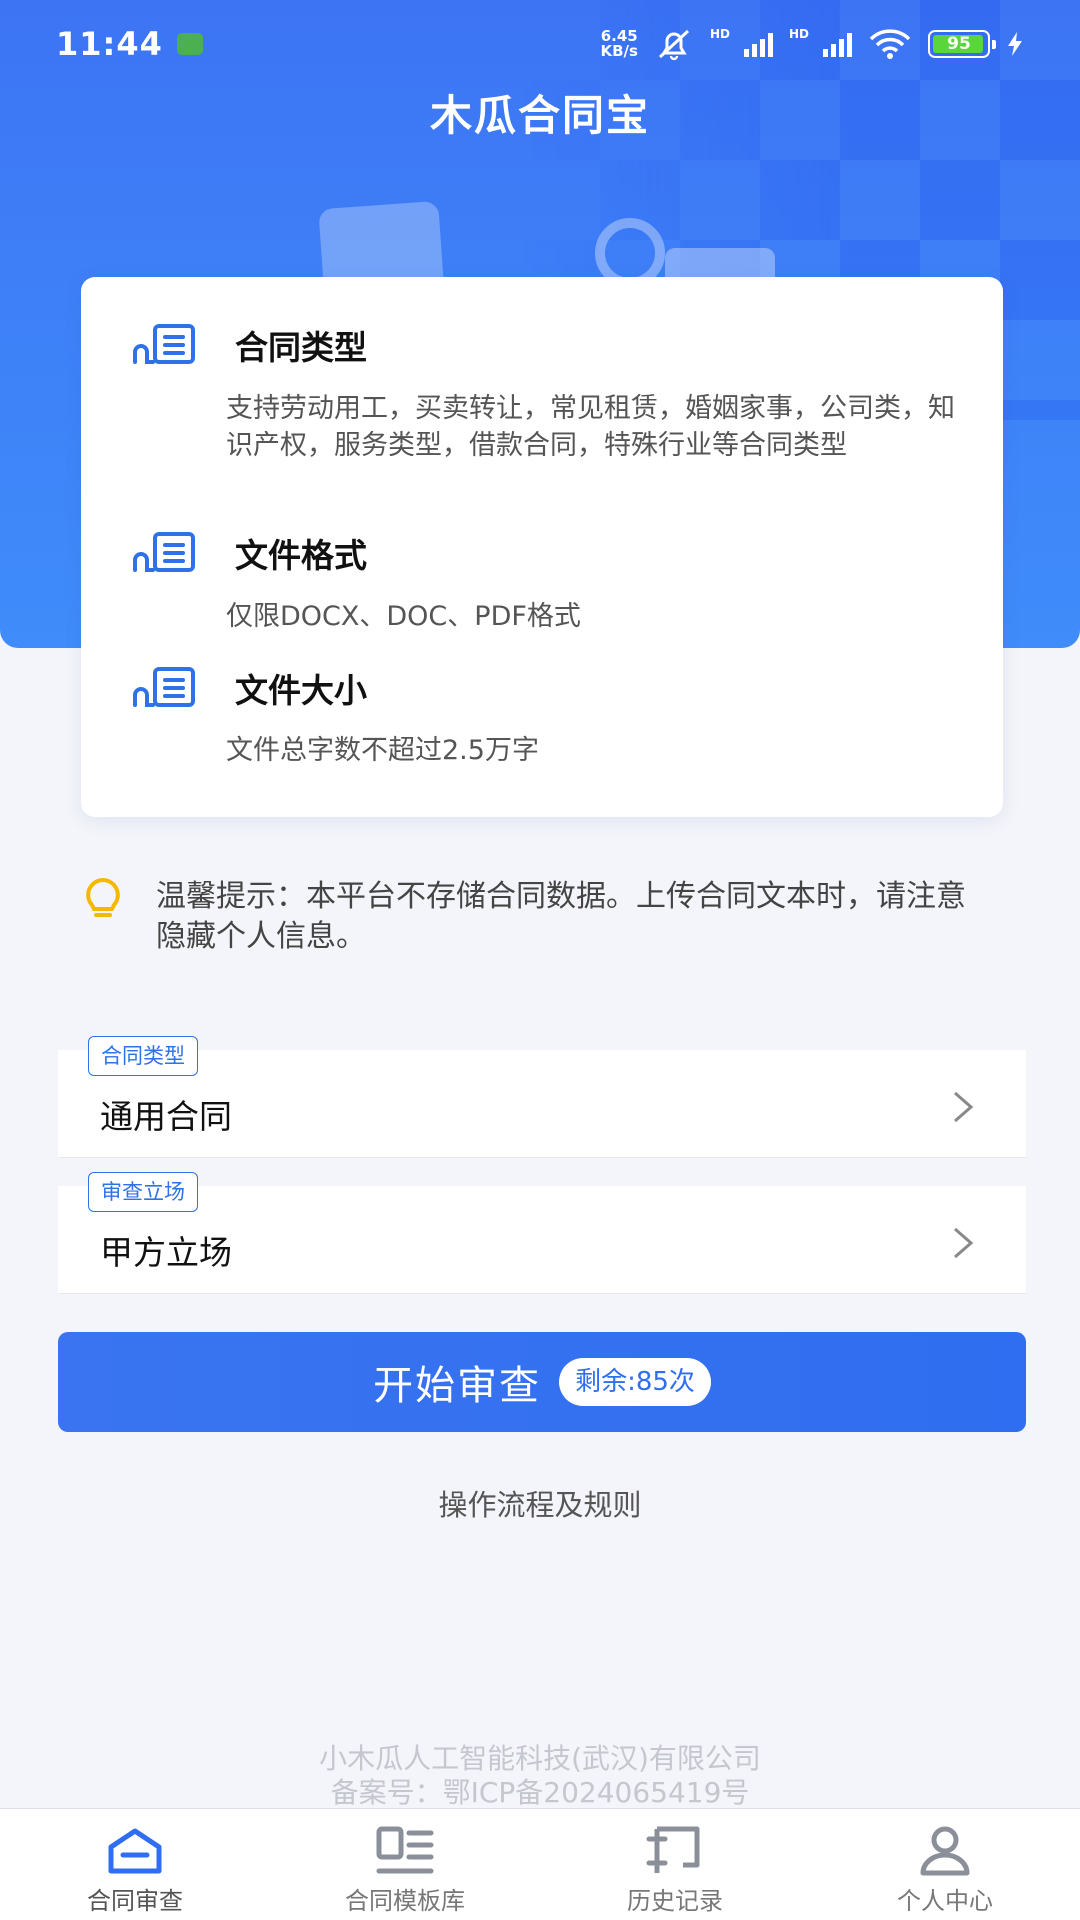  I want to click on nav-label: 历史记录, so click(675, 1901).